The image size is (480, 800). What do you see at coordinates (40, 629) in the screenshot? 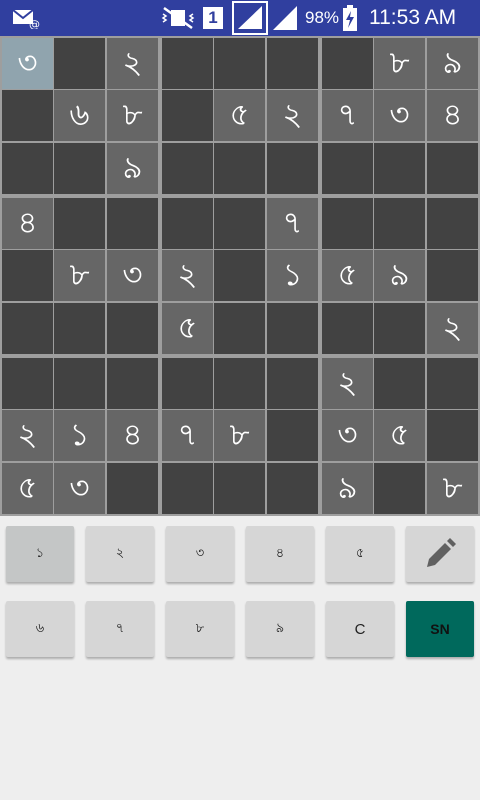
I see `key-6: ৬` at bounding box center [40, 629].